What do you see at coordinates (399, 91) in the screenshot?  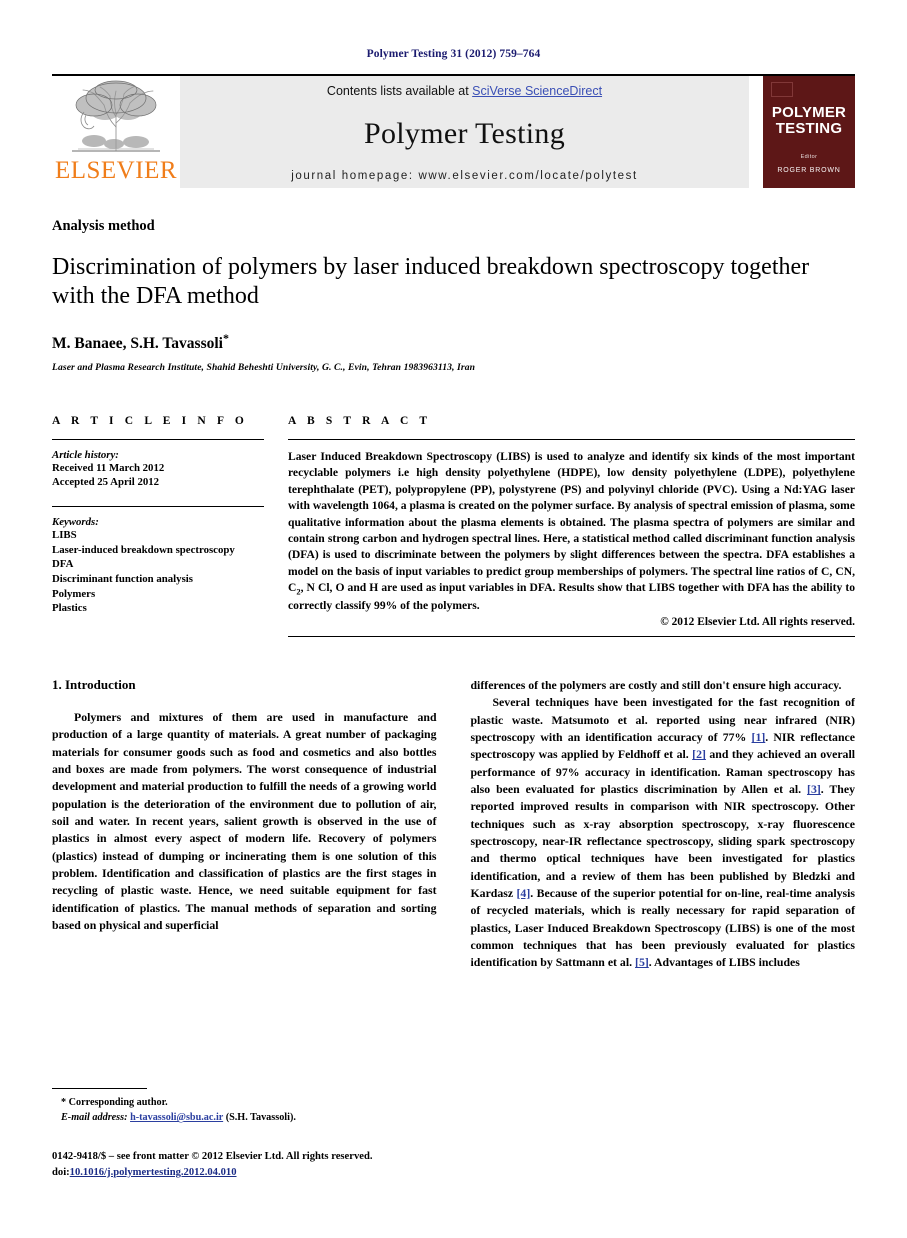 I see `contents-prefix: Contents lists available at` at bounding box center [399, 91].